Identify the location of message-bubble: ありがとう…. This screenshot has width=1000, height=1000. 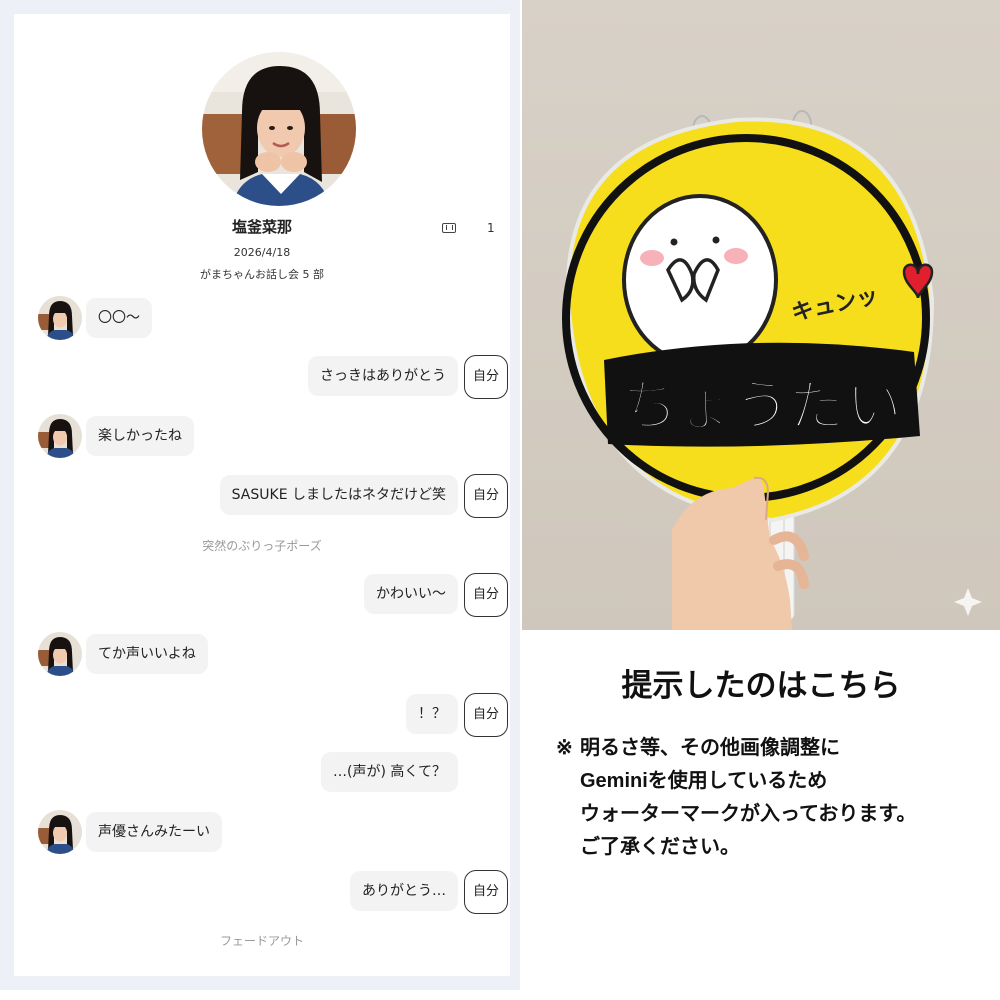
(404, 891).